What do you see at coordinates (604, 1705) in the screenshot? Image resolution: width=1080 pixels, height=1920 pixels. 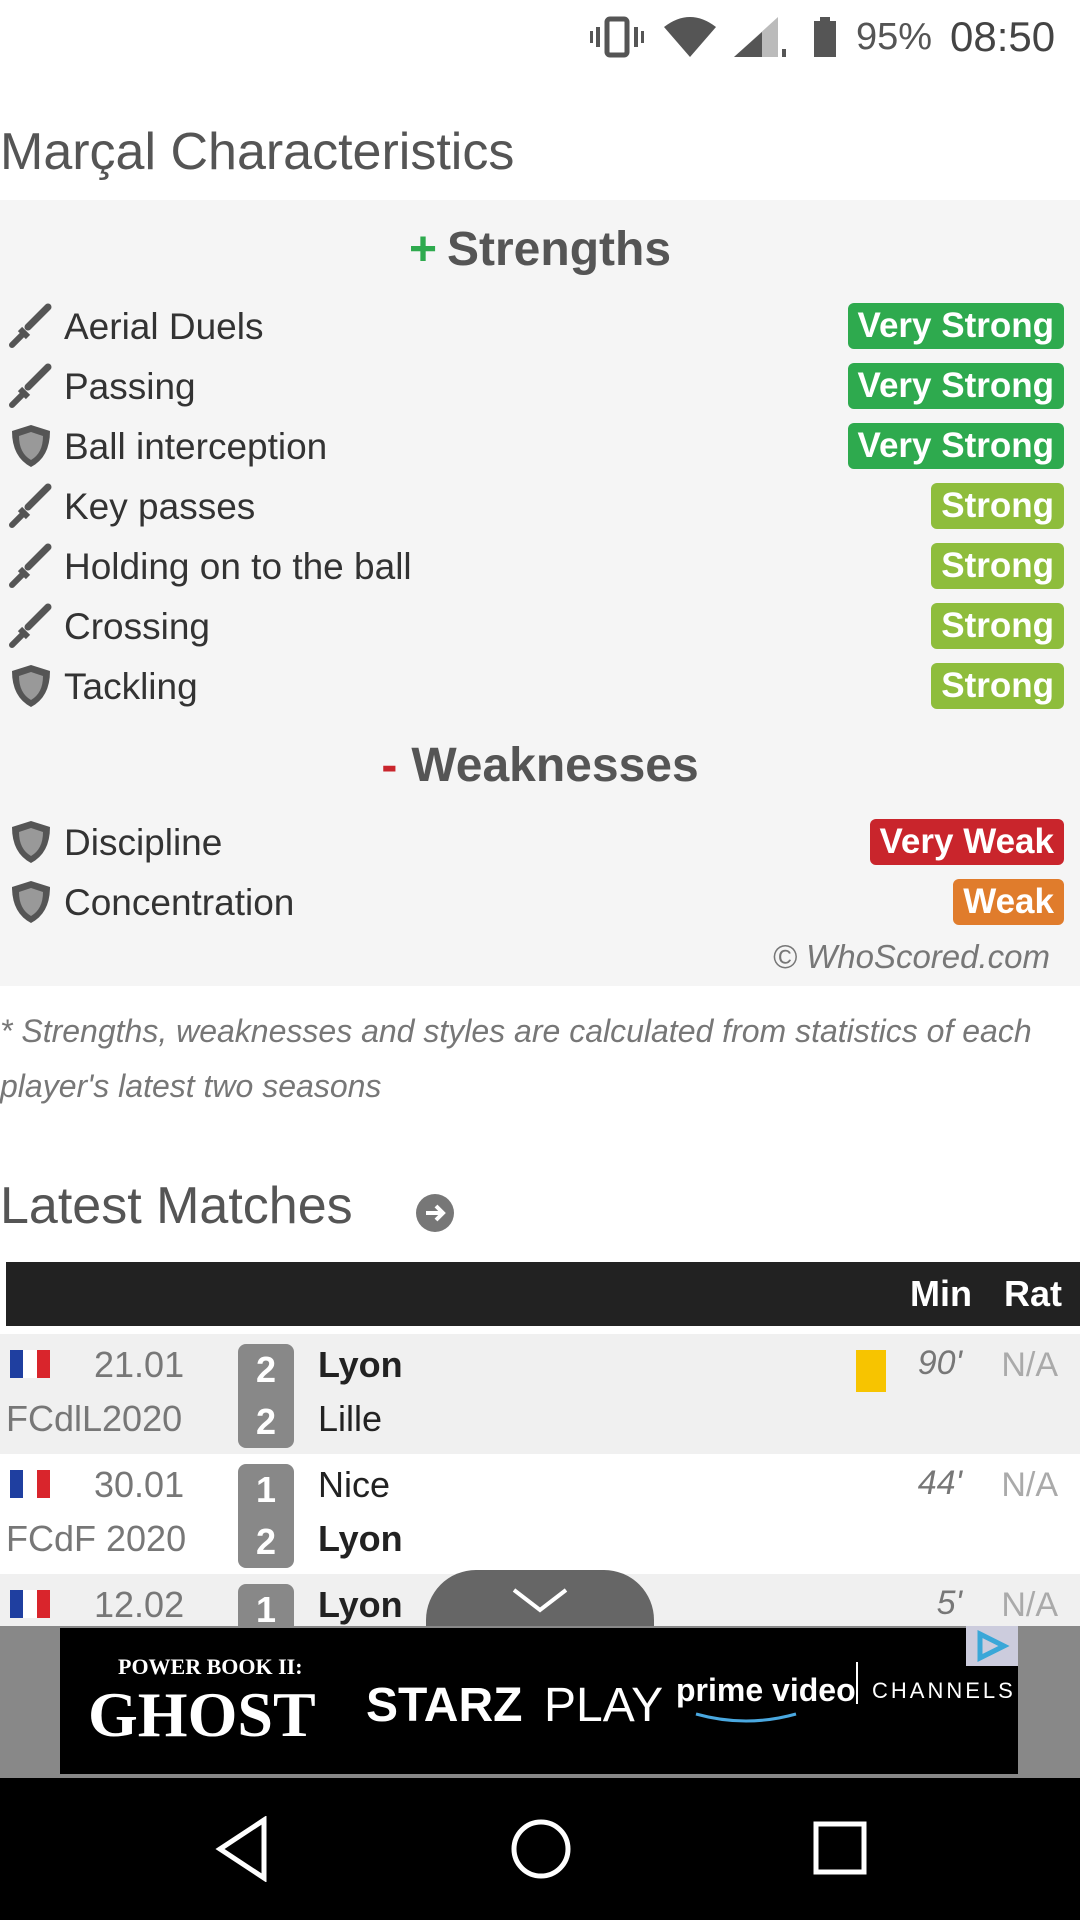 I see `ad-brand2-sub: PLAY` at bounding box center [604, 1705].